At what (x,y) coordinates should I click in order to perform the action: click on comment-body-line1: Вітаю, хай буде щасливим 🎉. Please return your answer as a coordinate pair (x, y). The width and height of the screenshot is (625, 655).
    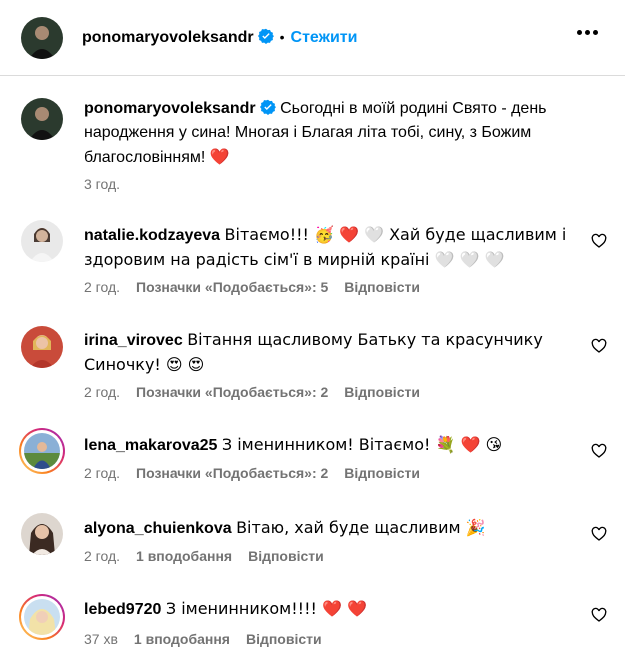
    Looking at the image, I should click on (361, 527).